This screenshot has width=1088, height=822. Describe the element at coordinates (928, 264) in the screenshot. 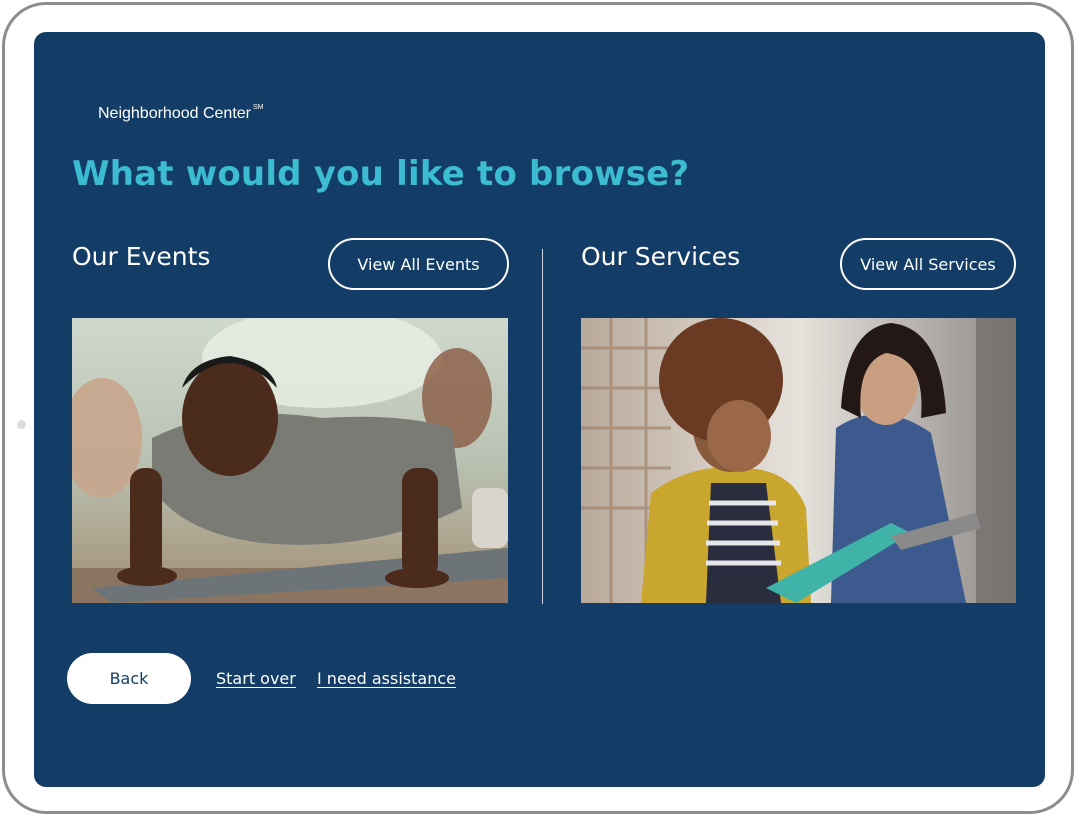

I see `view-all-services-button: View All Services` at that location.